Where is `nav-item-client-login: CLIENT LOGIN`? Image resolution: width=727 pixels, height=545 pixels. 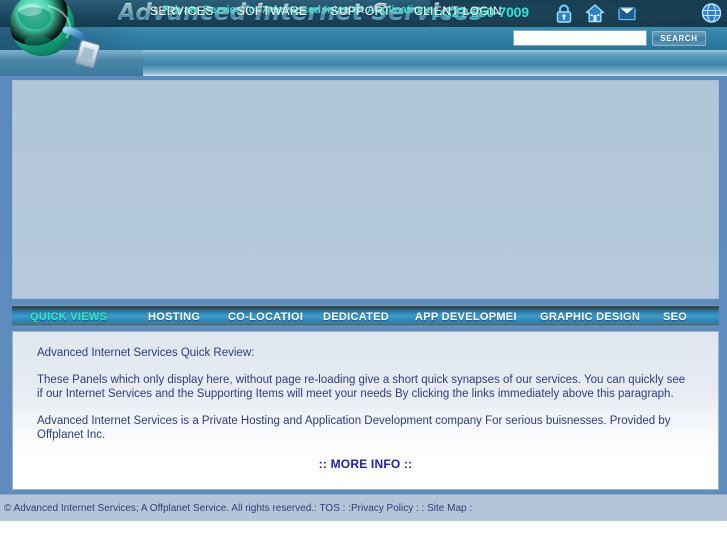
nav-item-client-login: CLIENT LOGIN is located at coordinates (458, 11).